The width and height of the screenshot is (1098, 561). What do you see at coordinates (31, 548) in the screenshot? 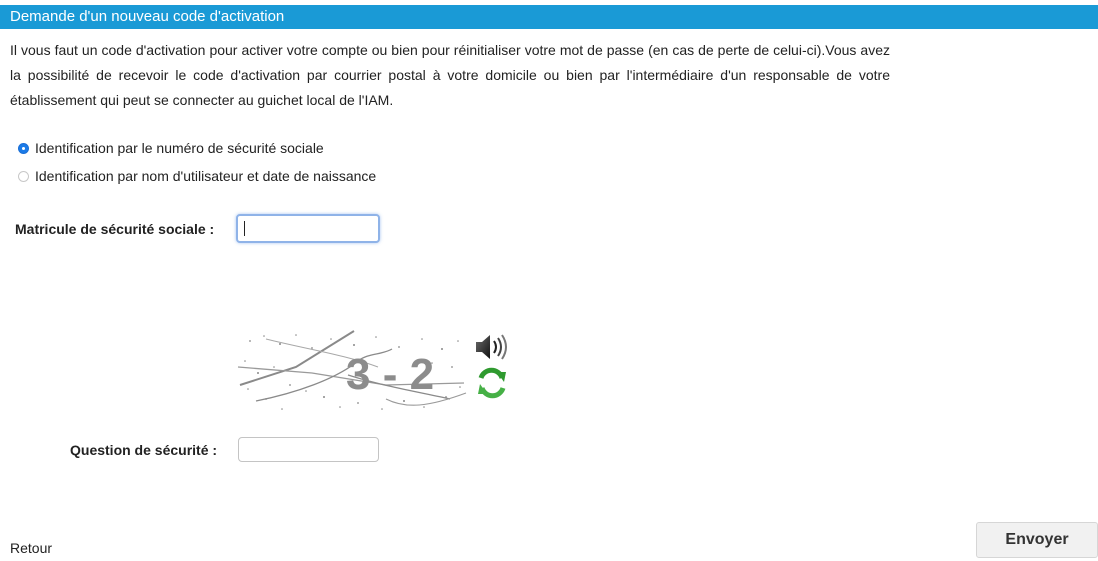
I see `back-link: Retour` at bounding box center [31, 548].